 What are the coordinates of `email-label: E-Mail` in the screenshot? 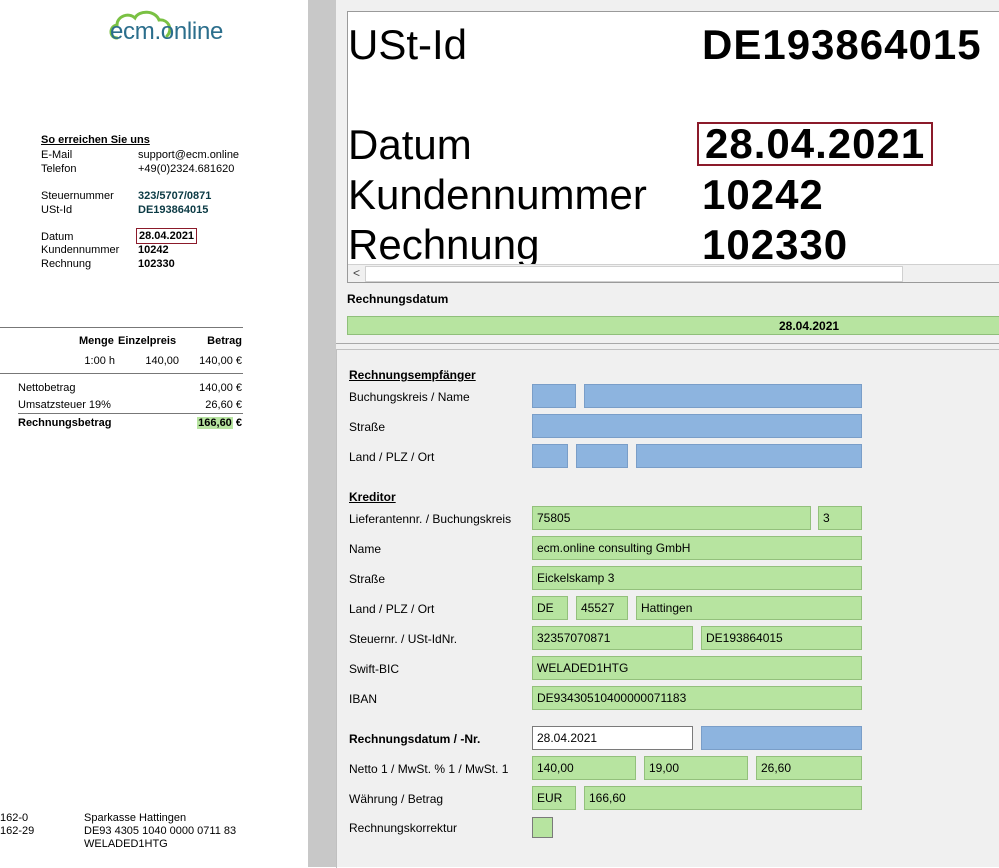 It's located at (57, 155).